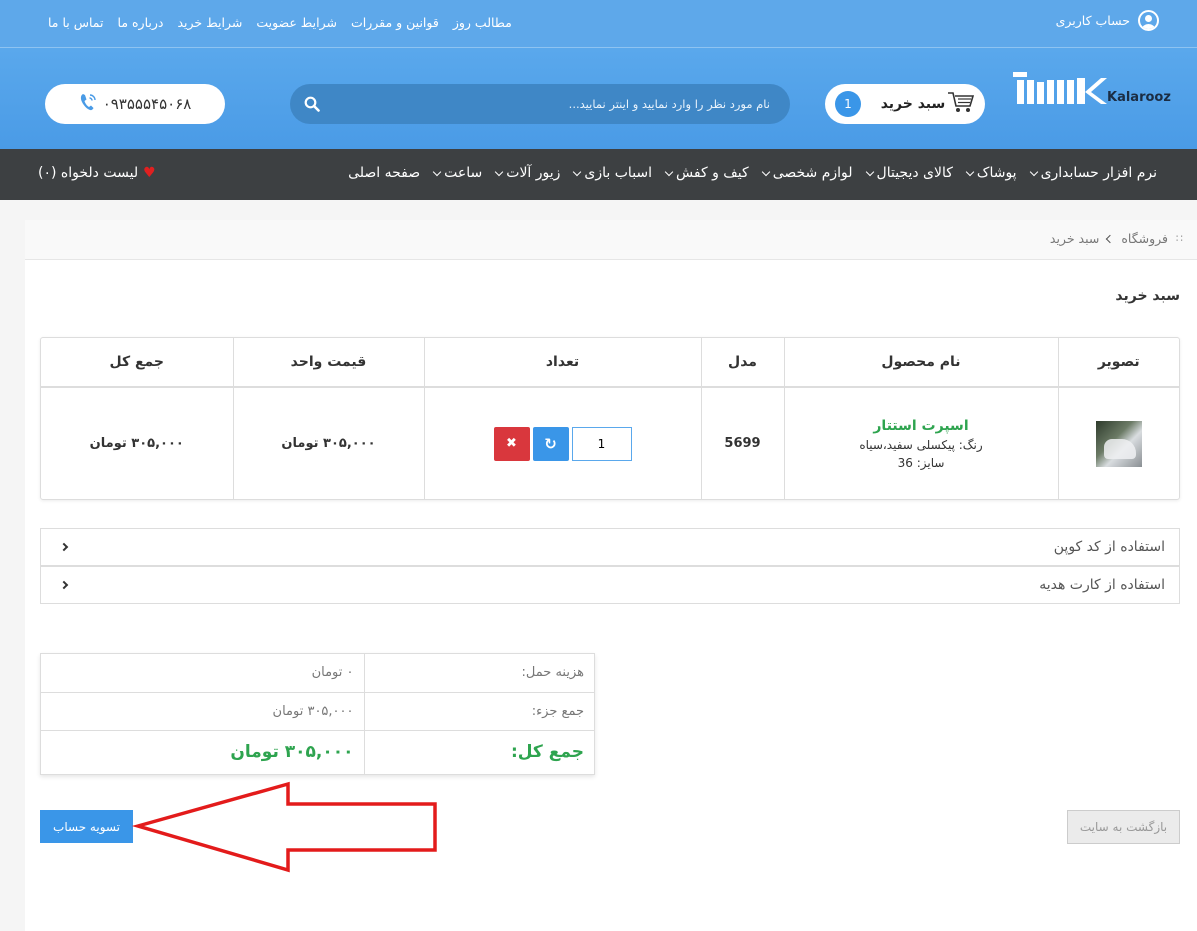  I want to click on site-logo: Kalarooz, so click(1096, 90).